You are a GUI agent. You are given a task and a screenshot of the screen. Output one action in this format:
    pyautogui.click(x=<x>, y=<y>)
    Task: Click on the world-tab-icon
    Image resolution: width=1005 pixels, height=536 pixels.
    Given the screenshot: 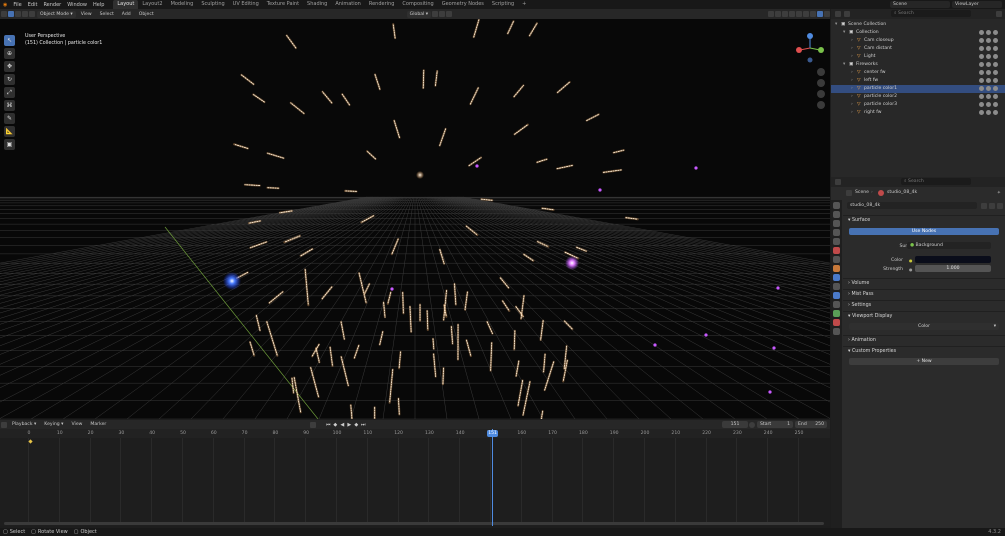 What is the action you would take?
    pyautogui.click(x=836, y=250)
    